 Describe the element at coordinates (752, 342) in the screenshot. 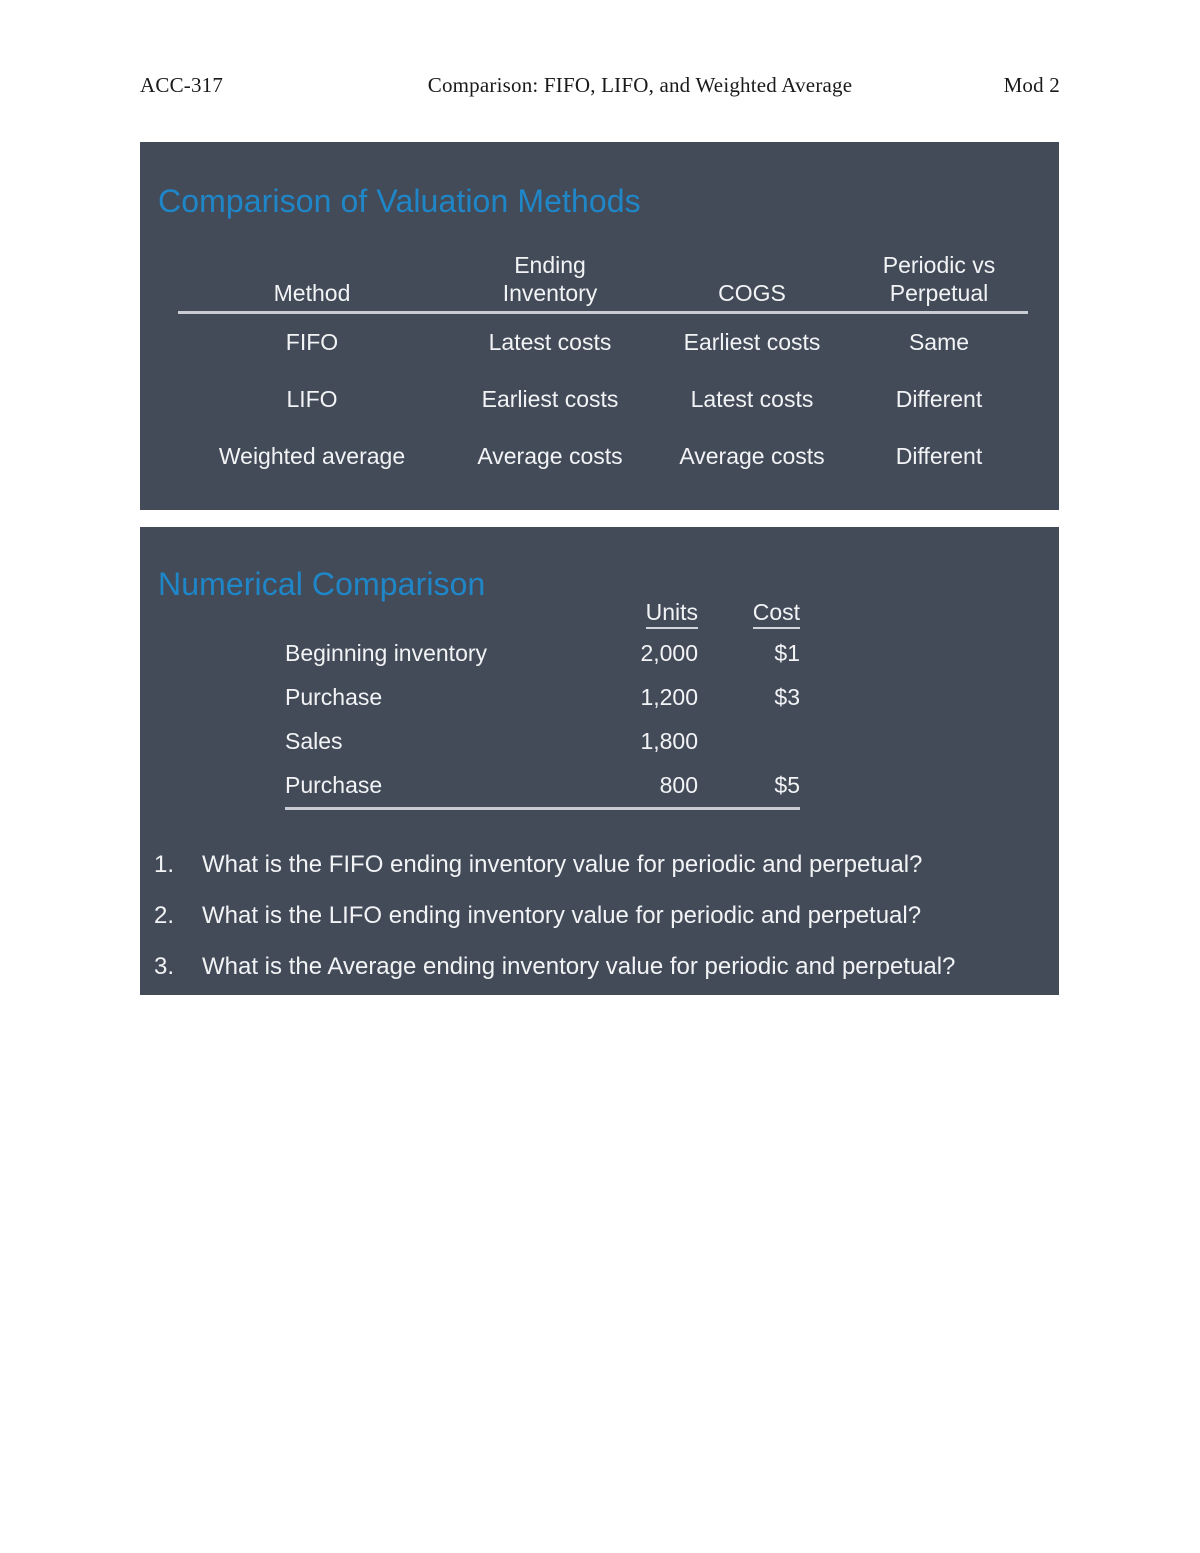

I see `cell-cogs: Earliest costs` at that location.